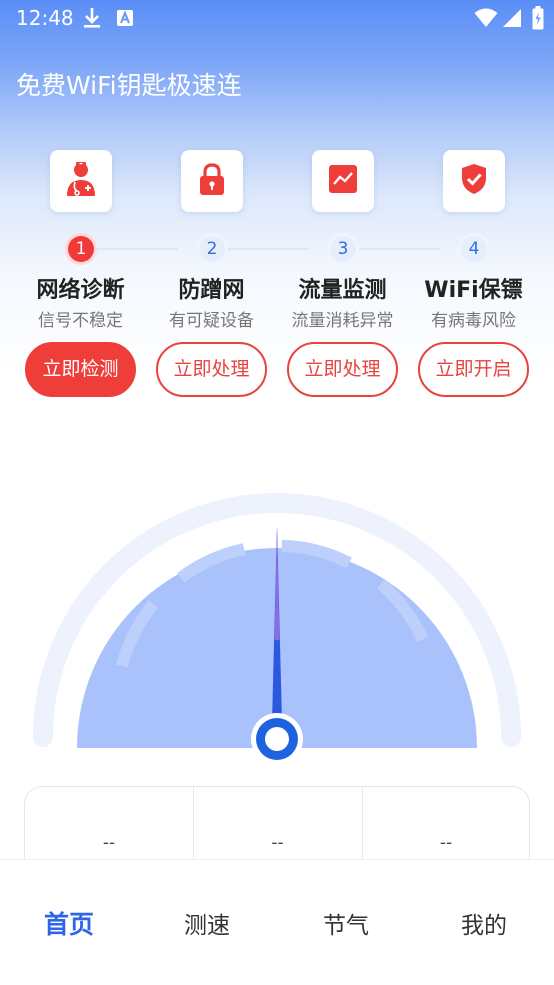 The width and height of the screenshot is (554, 985). Describe the element at coordinates (45, 18) in the screenshot. I see `status-time: 12:48` at that location.